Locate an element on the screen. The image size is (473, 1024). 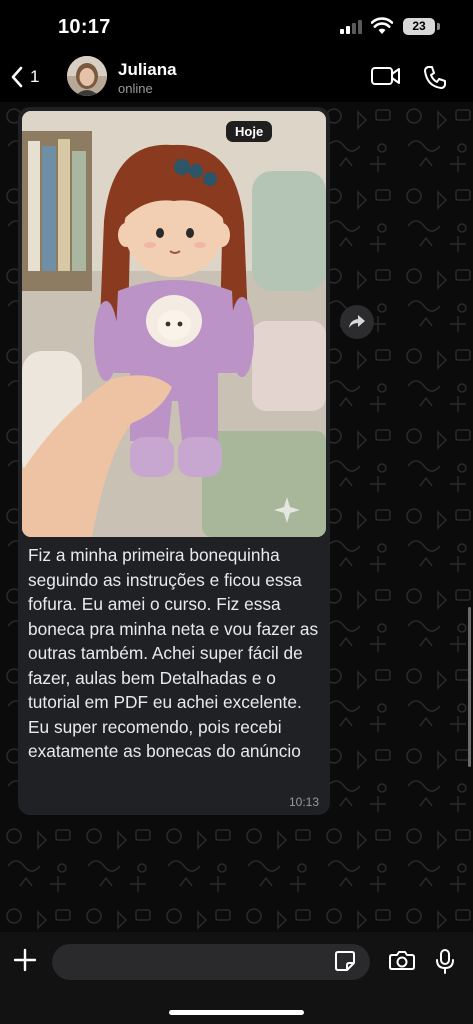
contact-name: Juliana is located at coordinates (147, 70).